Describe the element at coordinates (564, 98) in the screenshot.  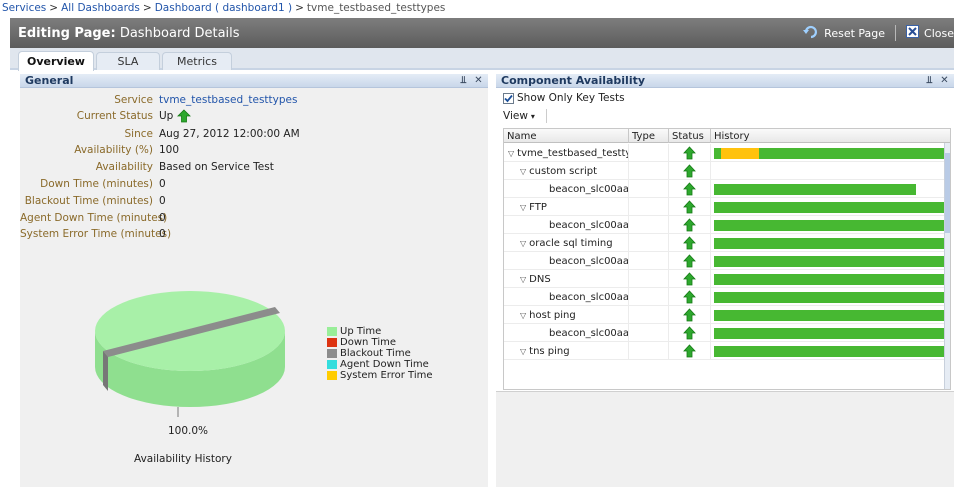
I see `show-key-tests-row: Show Only Key Tests` at that location.